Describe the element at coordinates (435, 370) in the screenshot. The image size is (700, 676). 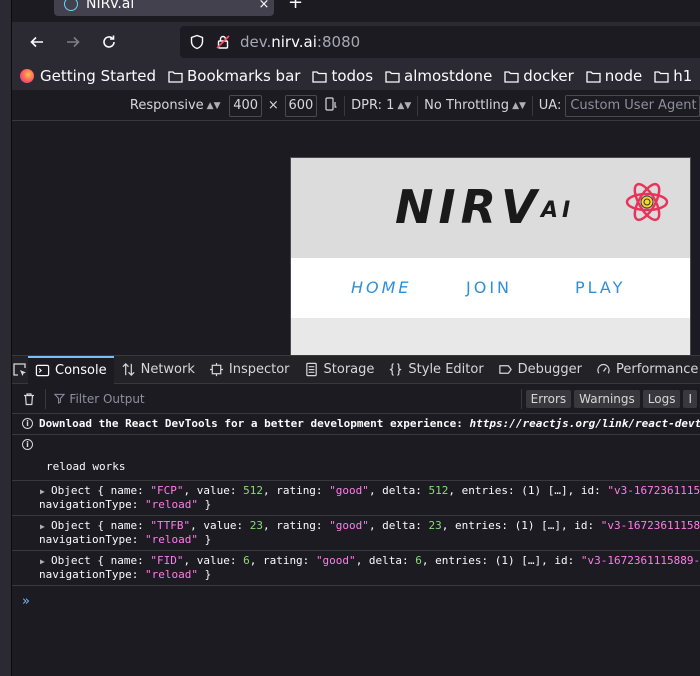
I see `tab-style-editor: Style Editor` at that location.